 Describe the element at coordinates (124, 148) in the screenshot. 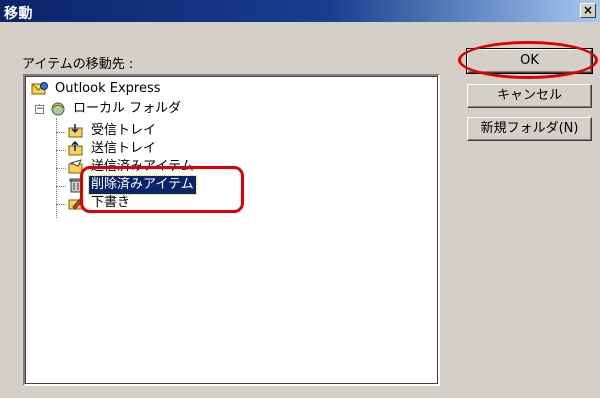

I see `tree-label: 送信トレイ` at that location.